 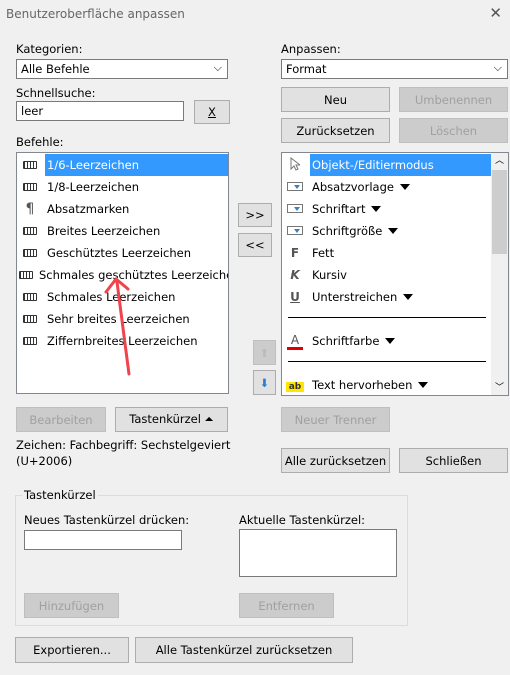 What do you see at coordinates (295, 275) in the screenshot?
I see `italic-icon: K` at bounding box center [295, 275].